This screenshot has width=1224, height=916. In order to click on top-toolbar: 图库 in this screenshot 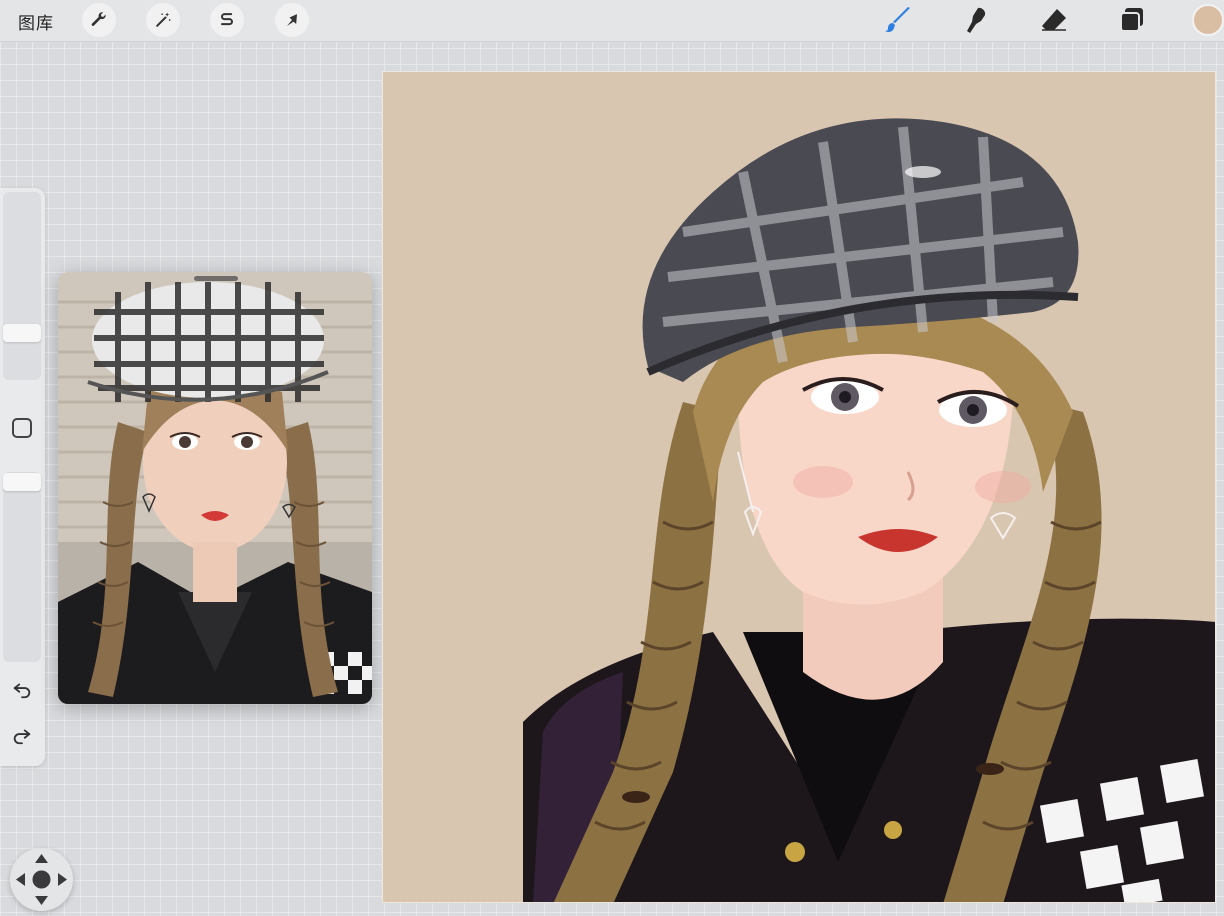, I will do `click(612, 21)`.